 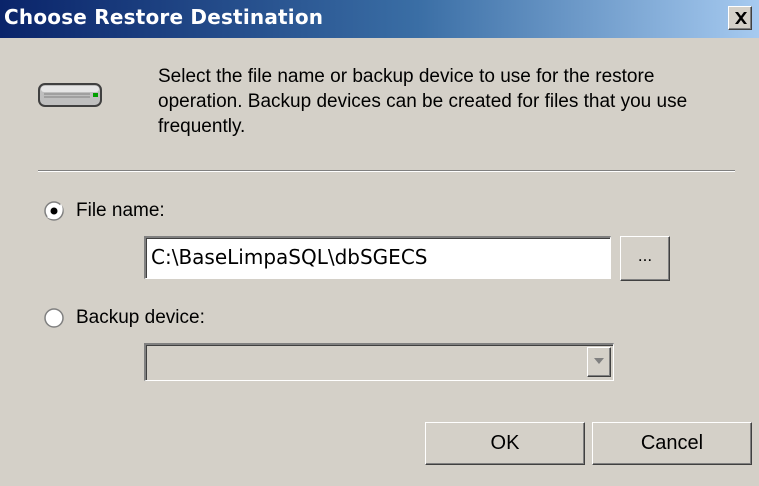 I want to click on close-icon, so click(x=741, y=18).